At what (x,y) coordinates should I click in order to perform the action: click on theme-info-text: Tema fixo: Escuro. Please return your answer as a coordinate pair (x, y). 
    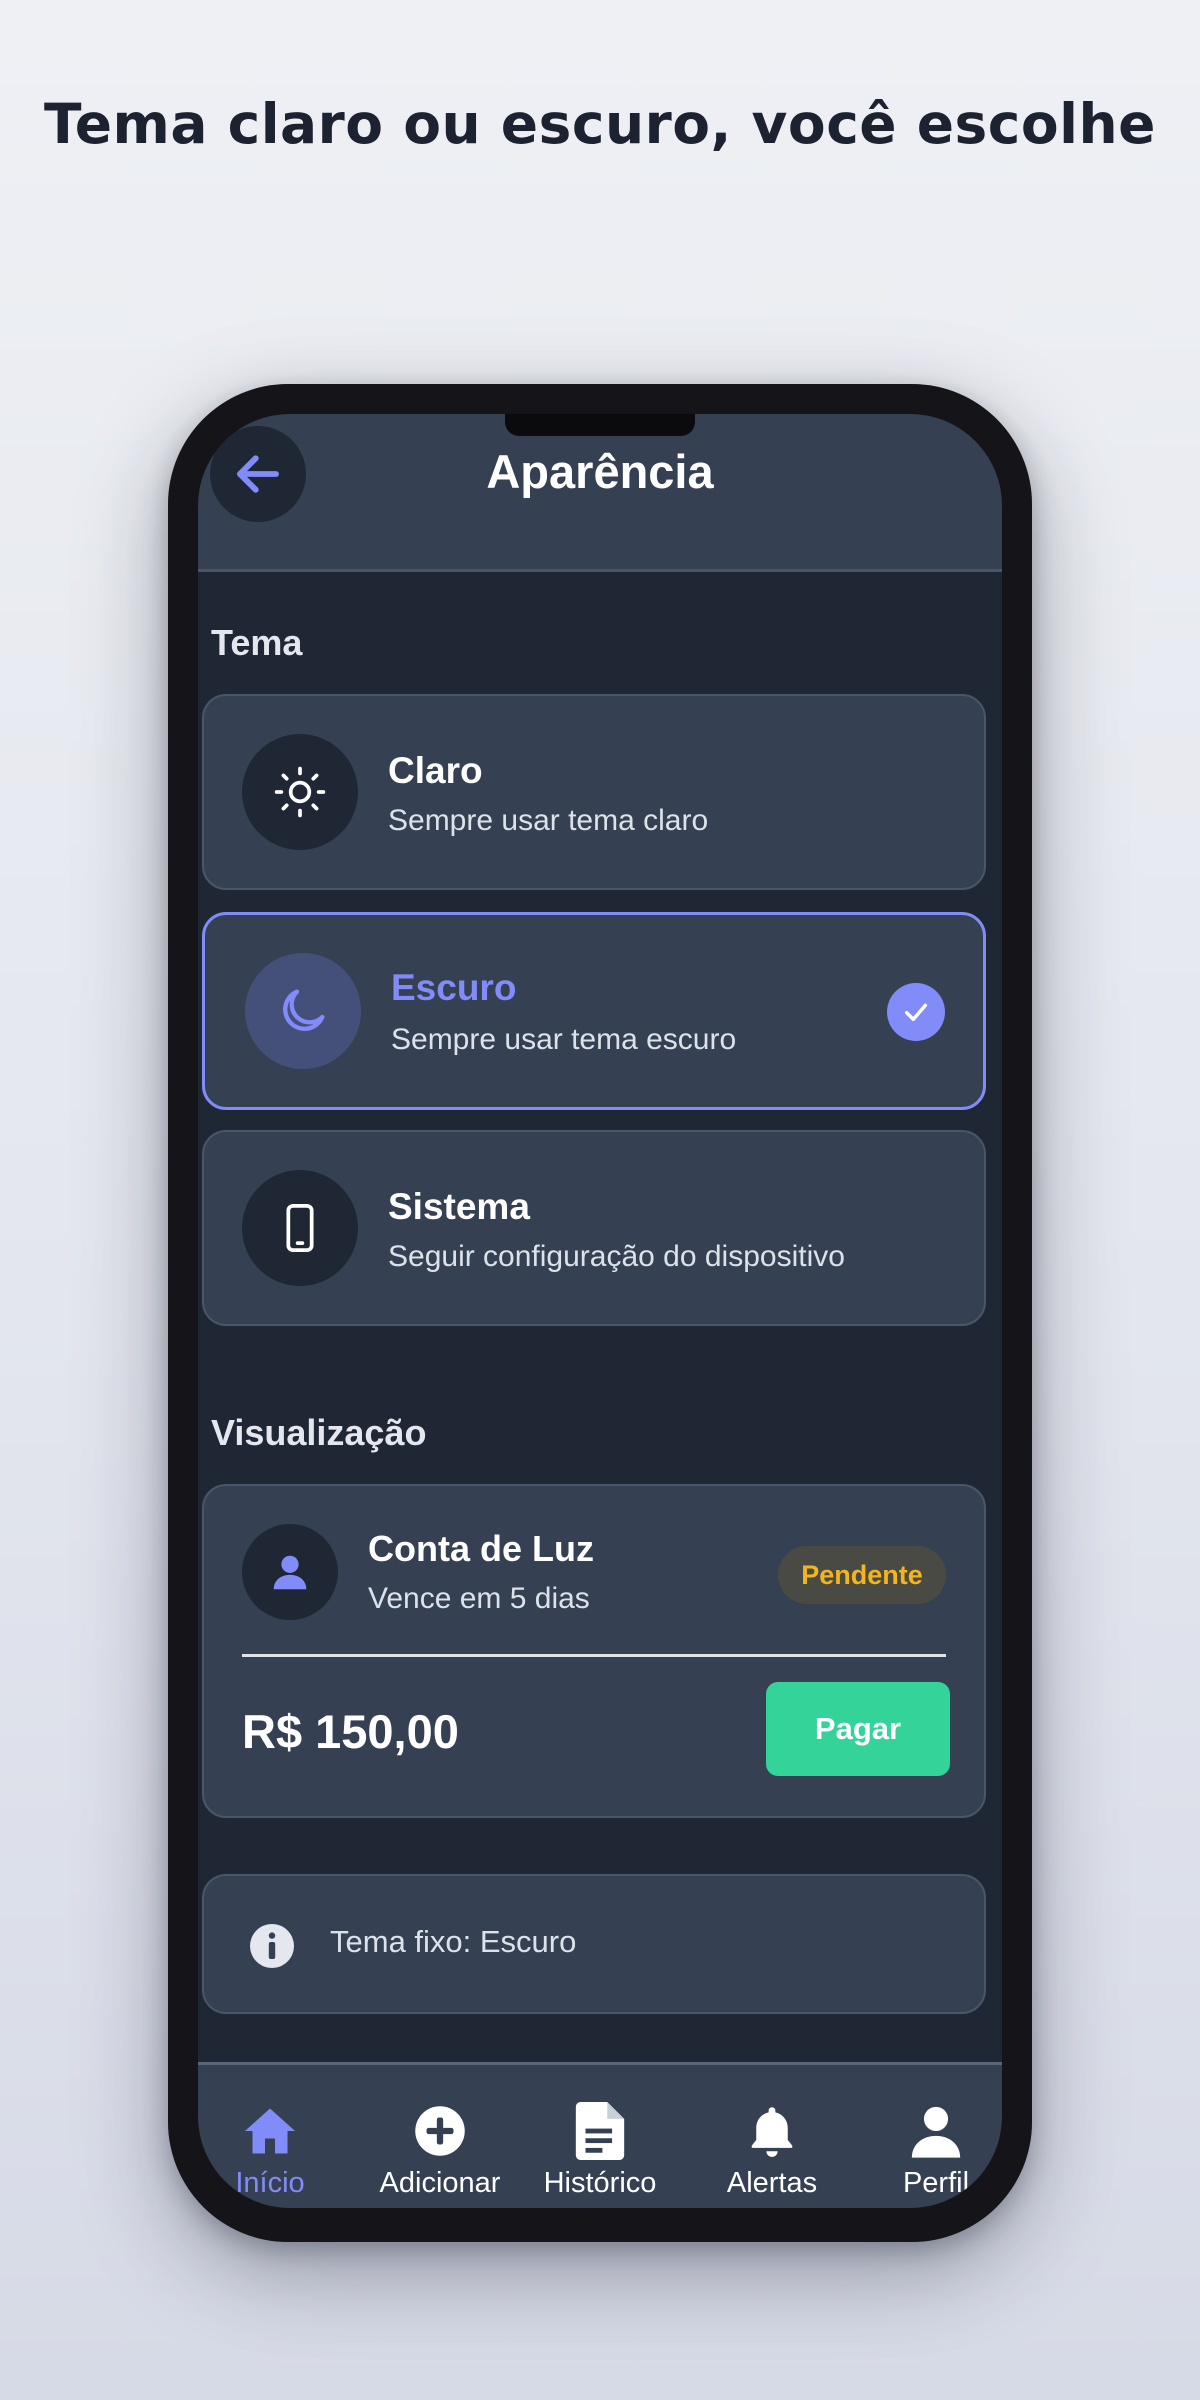
    Looking at the image, I should click on (453, 1941).